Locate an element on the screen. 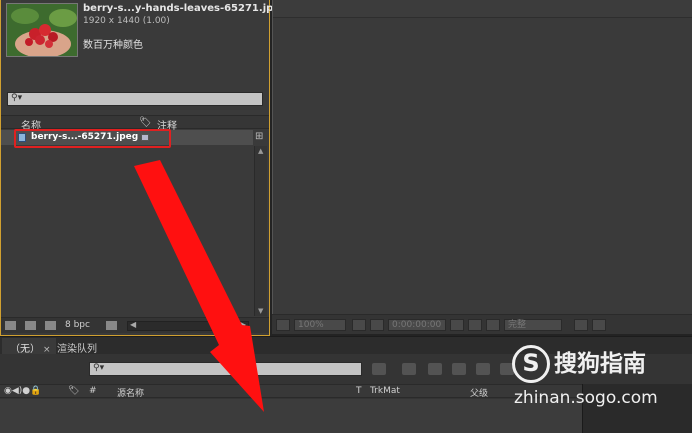 Image resolution: width=692 pixels, height=433 pixels. grid-icon is located at coordinates (377, 325).